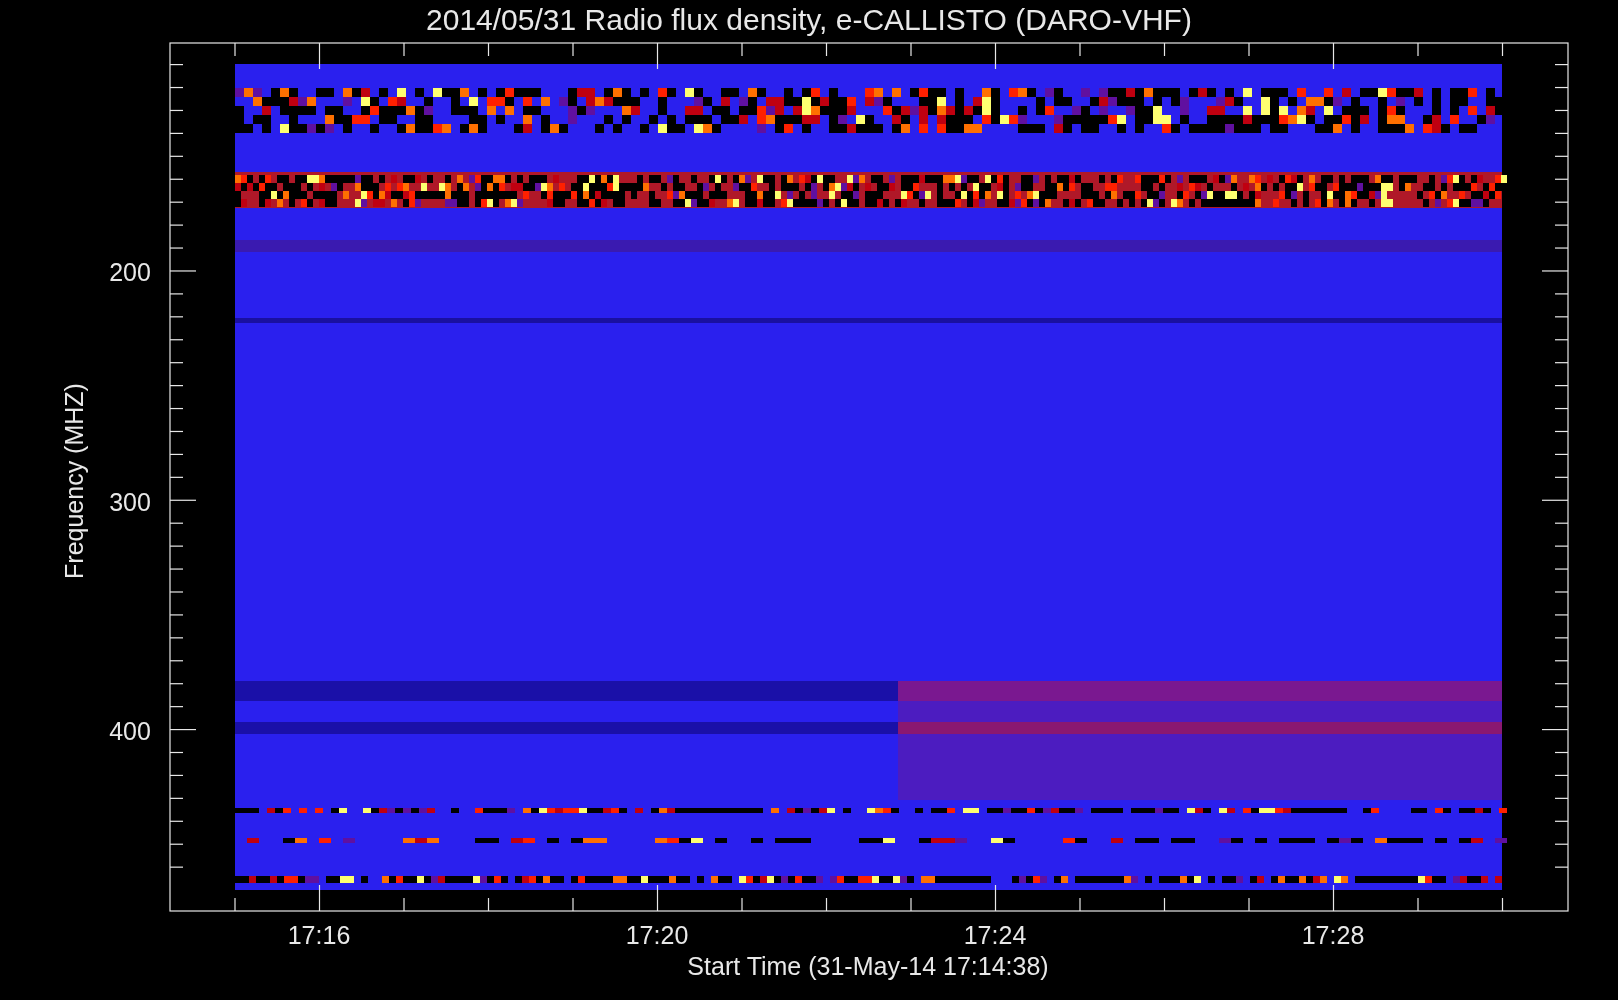 The width and height of the screenshot is (1618, 1000). What do you see at coordinates (130, 501) in the screenshot?
I see `y-tick-label: 300` at bounding box center [130, 501].